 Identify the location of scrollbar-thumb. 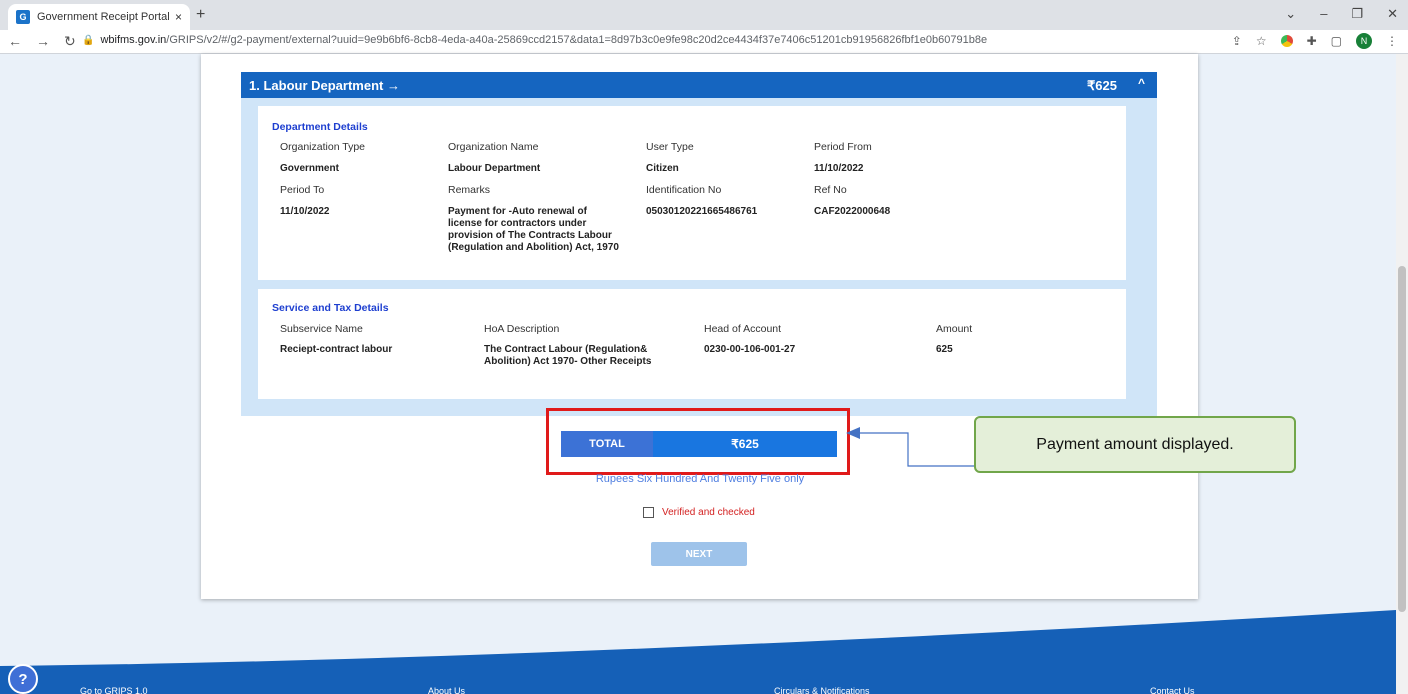
(1402, 439).